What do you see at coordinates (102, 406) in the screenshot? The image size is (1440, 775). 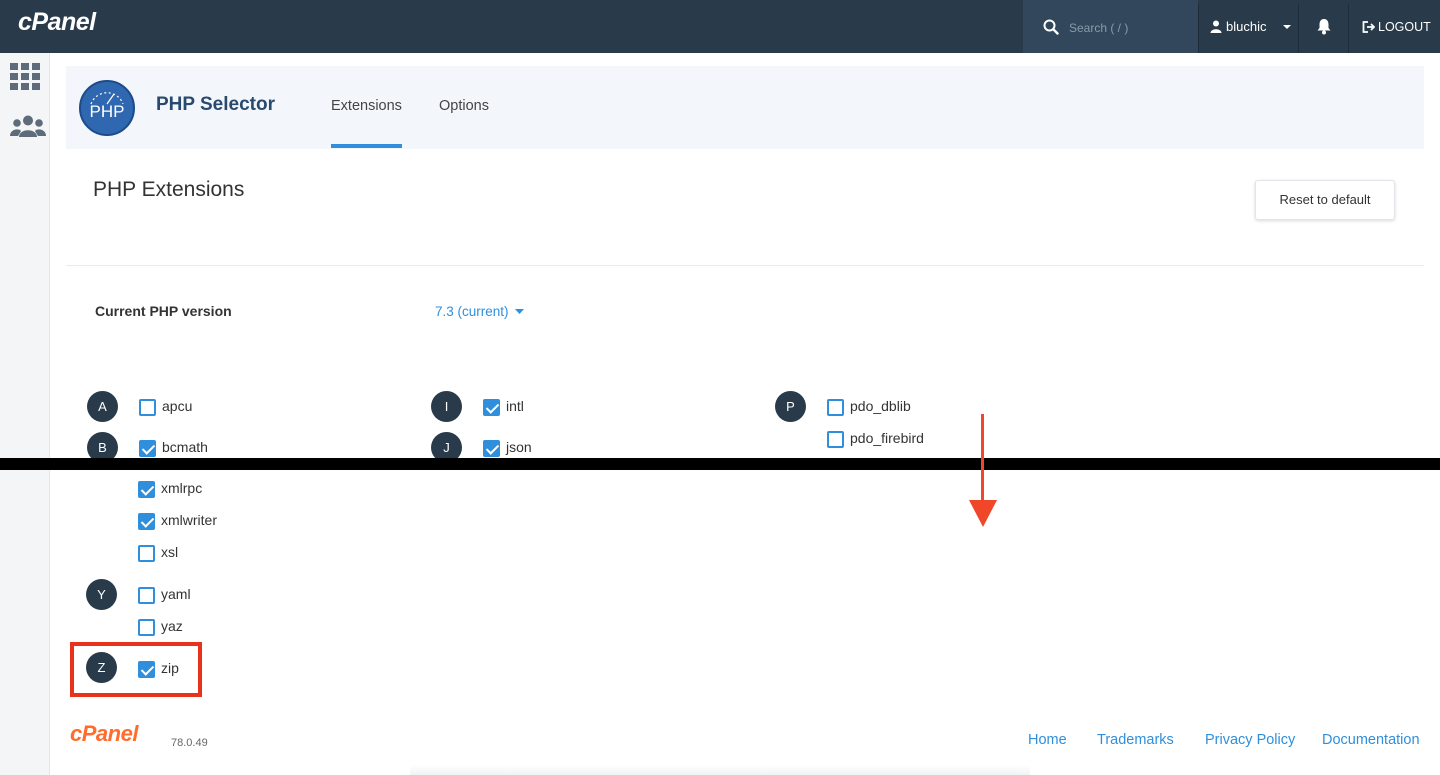 I see `letter-badge-a: A` at bounding box center [102, 406].